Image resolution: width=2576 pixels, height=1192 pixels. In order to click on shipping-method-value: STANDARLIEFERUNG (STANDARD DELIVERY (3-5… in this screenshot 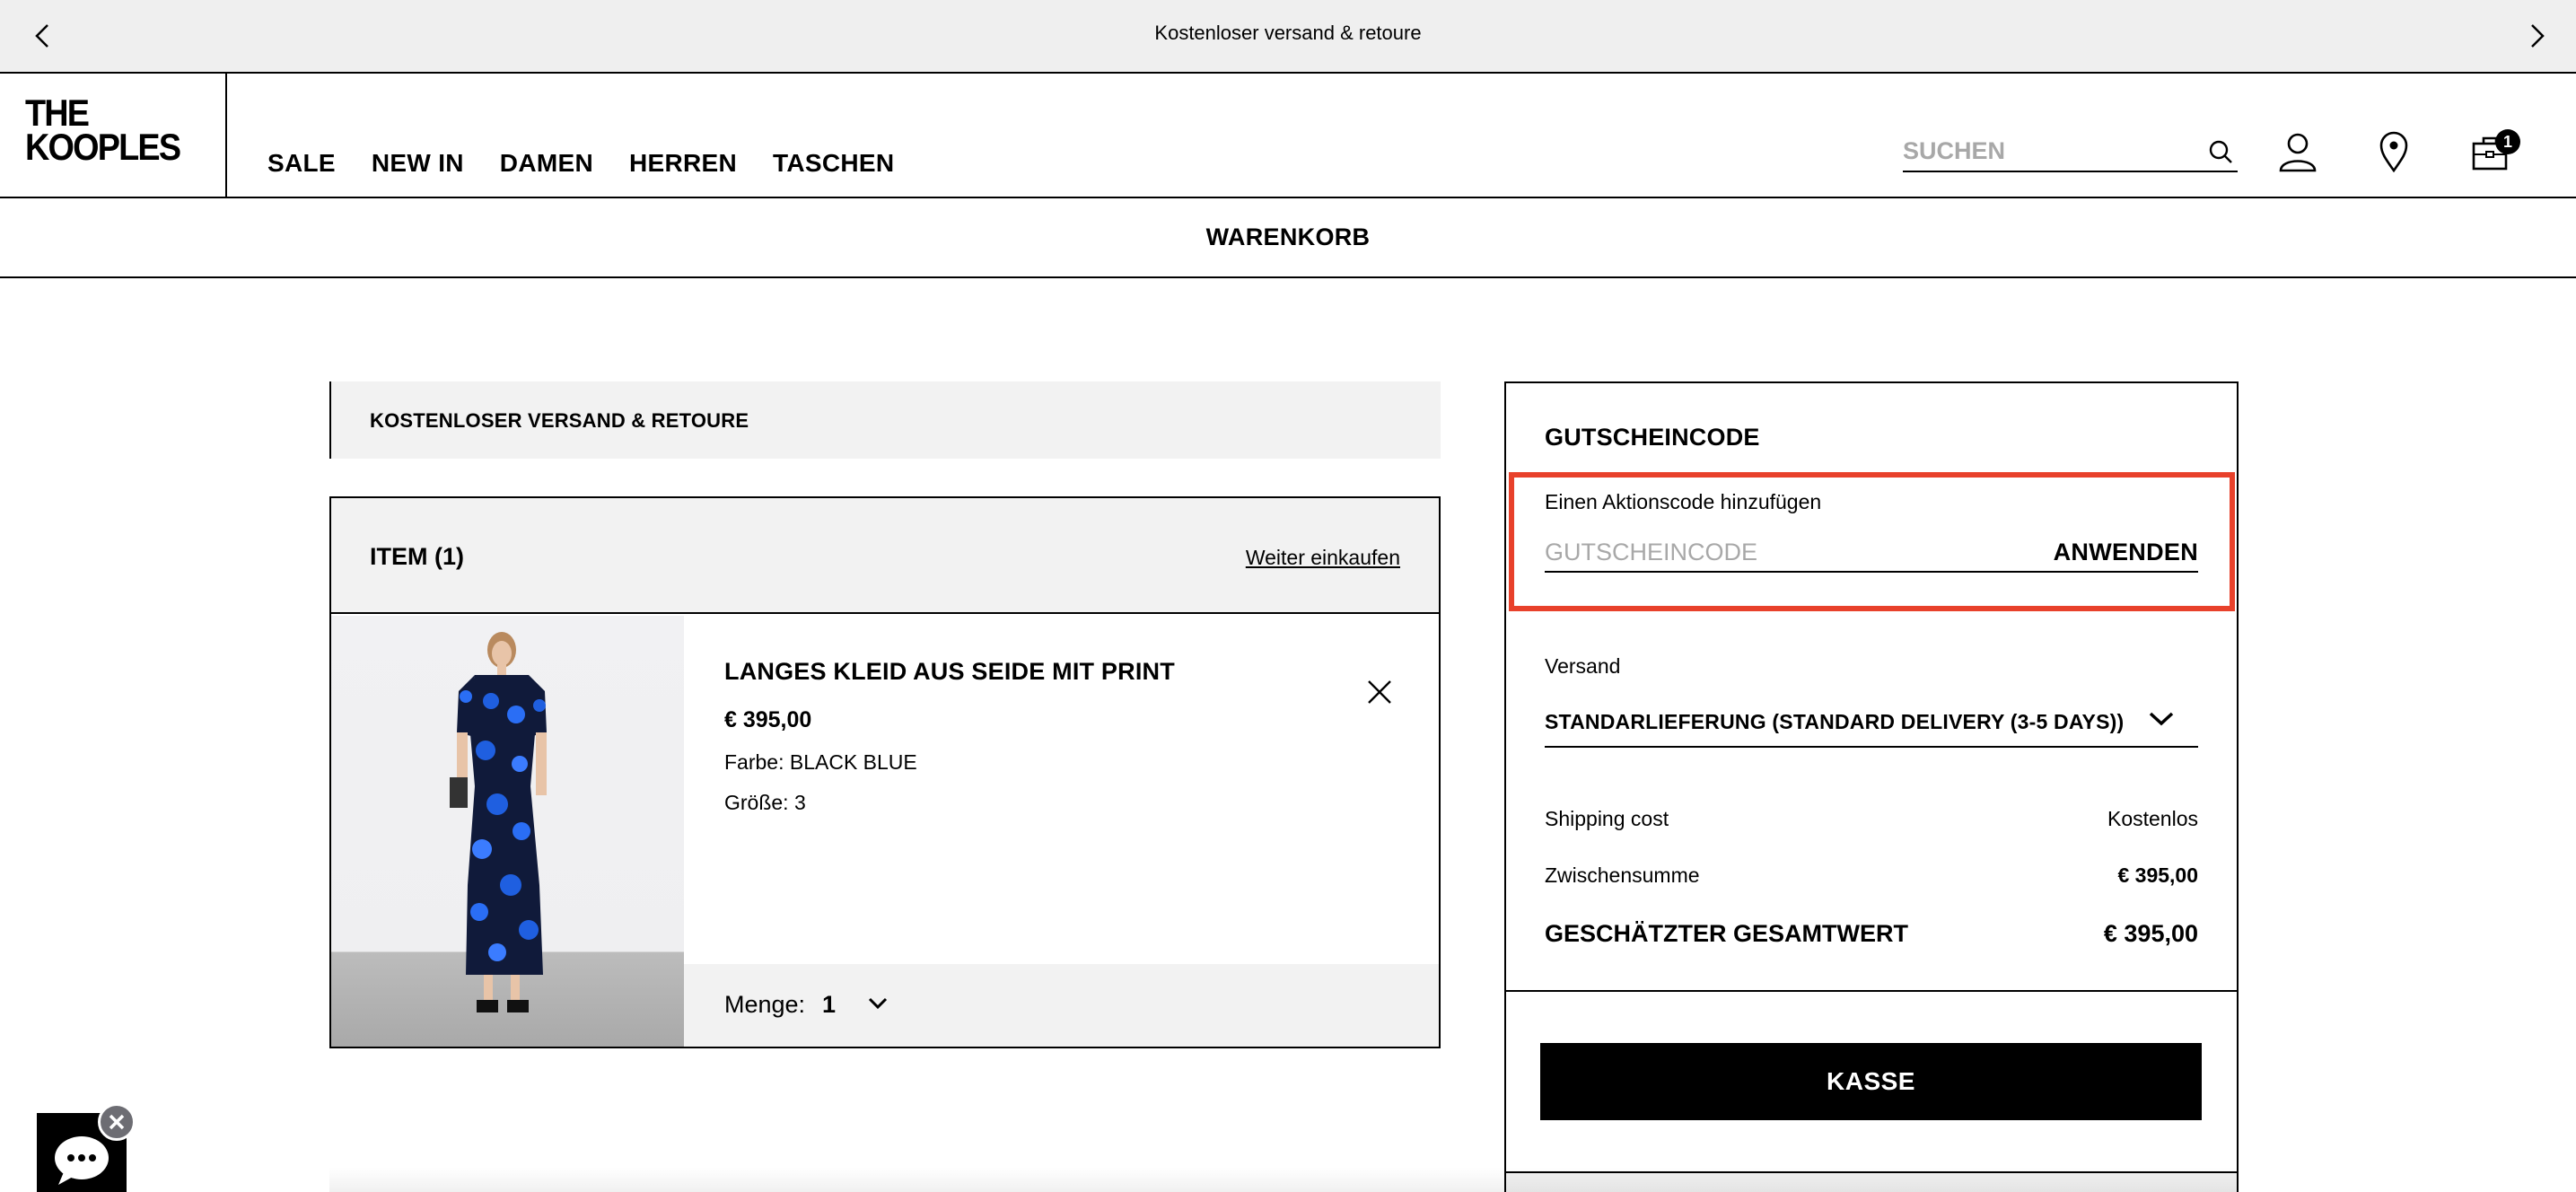, I will do `click(1835, 721)`.